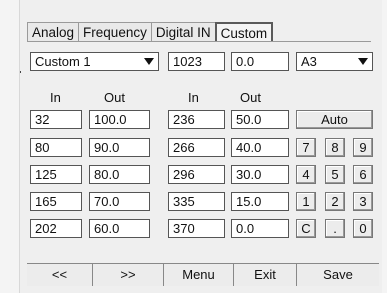 The height and width of the screenshot is (293, 387). What do you see at coordinates (265, 275) in the screenshot?
I see `exit-button: Exit` at bounding box center [265, 275].